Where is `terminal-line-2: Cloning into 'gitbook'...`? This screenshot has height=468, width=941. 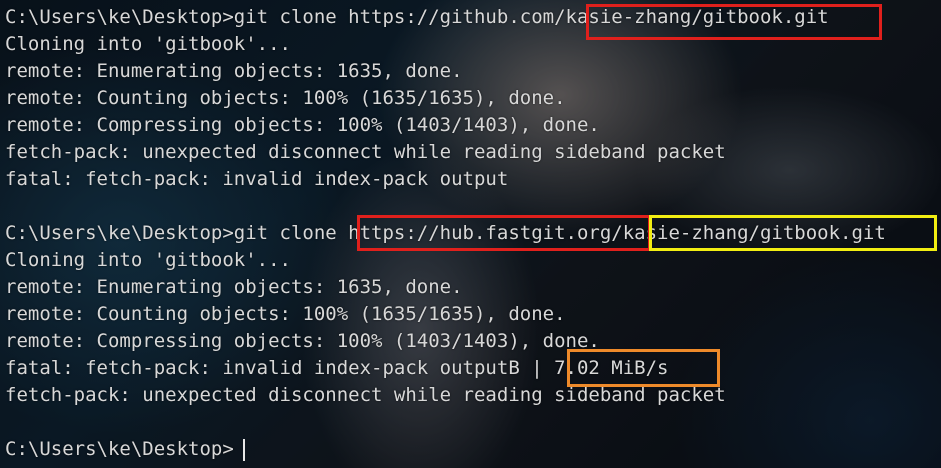
terminal-line-2: Cloning into 'gitbook'... is located at coordinates (148, 44).